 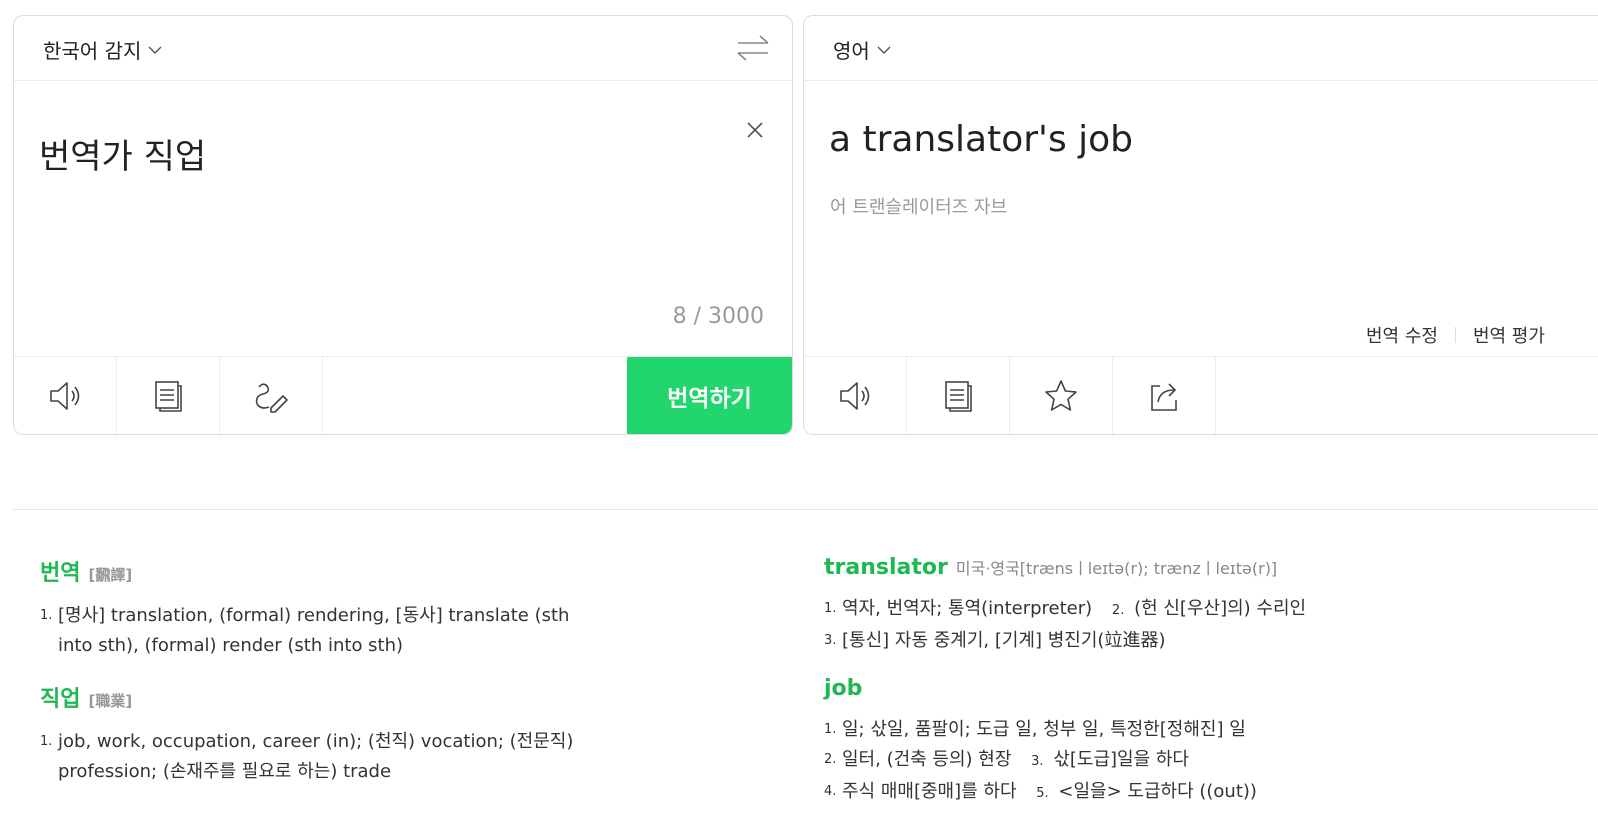 What do you see at coordinates (1157, 791) in the screenshot?
I see `sense-text: <일을> 도급하다 ((out))` at bounding box center [1157, 791].